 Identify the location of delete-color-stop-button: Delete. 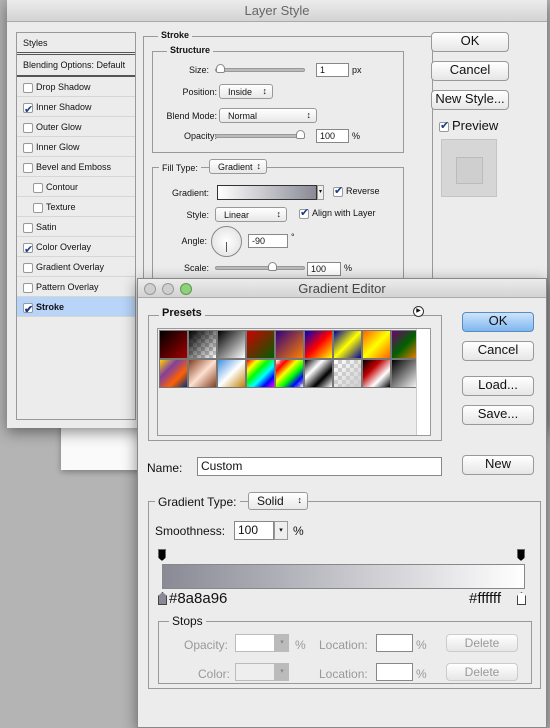
(482, 672).